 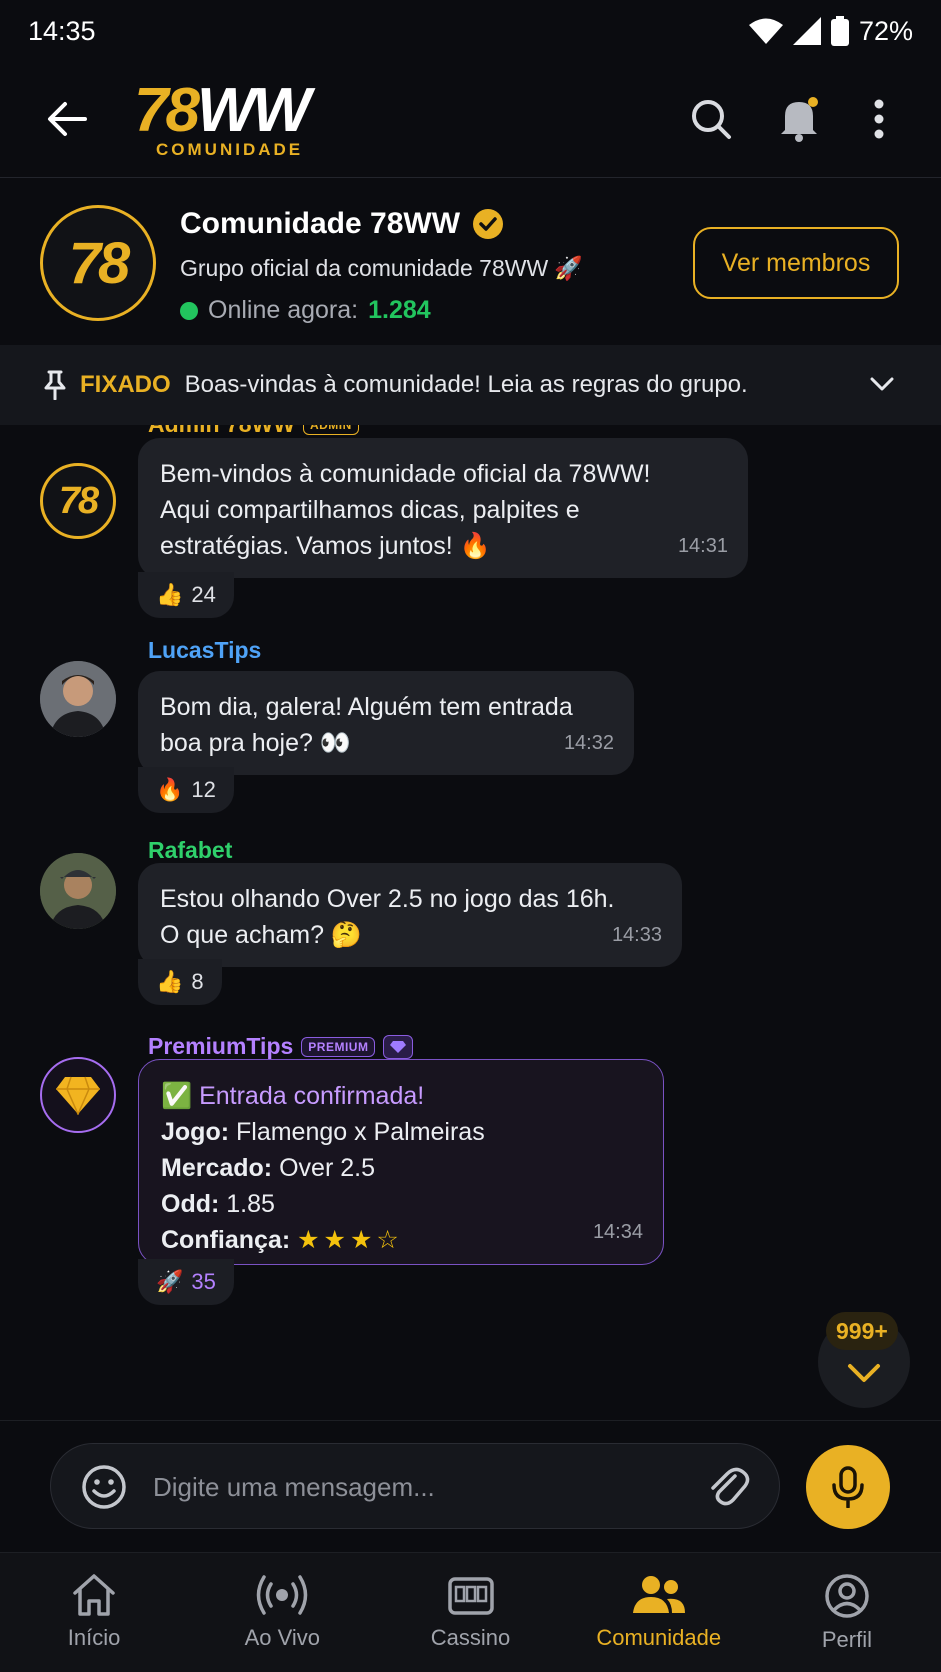 I want to click on online-label: Online agora:, so click(x=283, y=310).